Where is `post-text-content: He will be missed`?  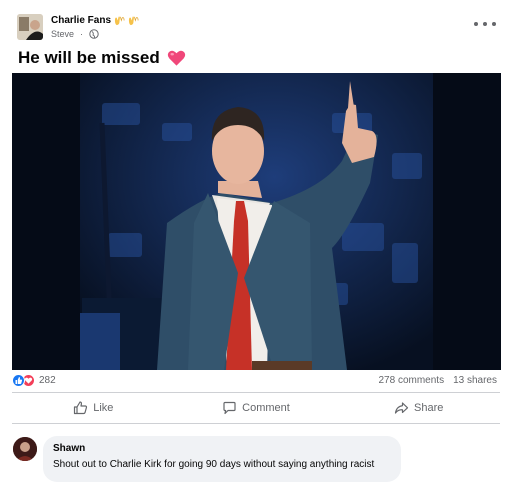 post-text-content: He will be missed is located at coordinates (89, 57).